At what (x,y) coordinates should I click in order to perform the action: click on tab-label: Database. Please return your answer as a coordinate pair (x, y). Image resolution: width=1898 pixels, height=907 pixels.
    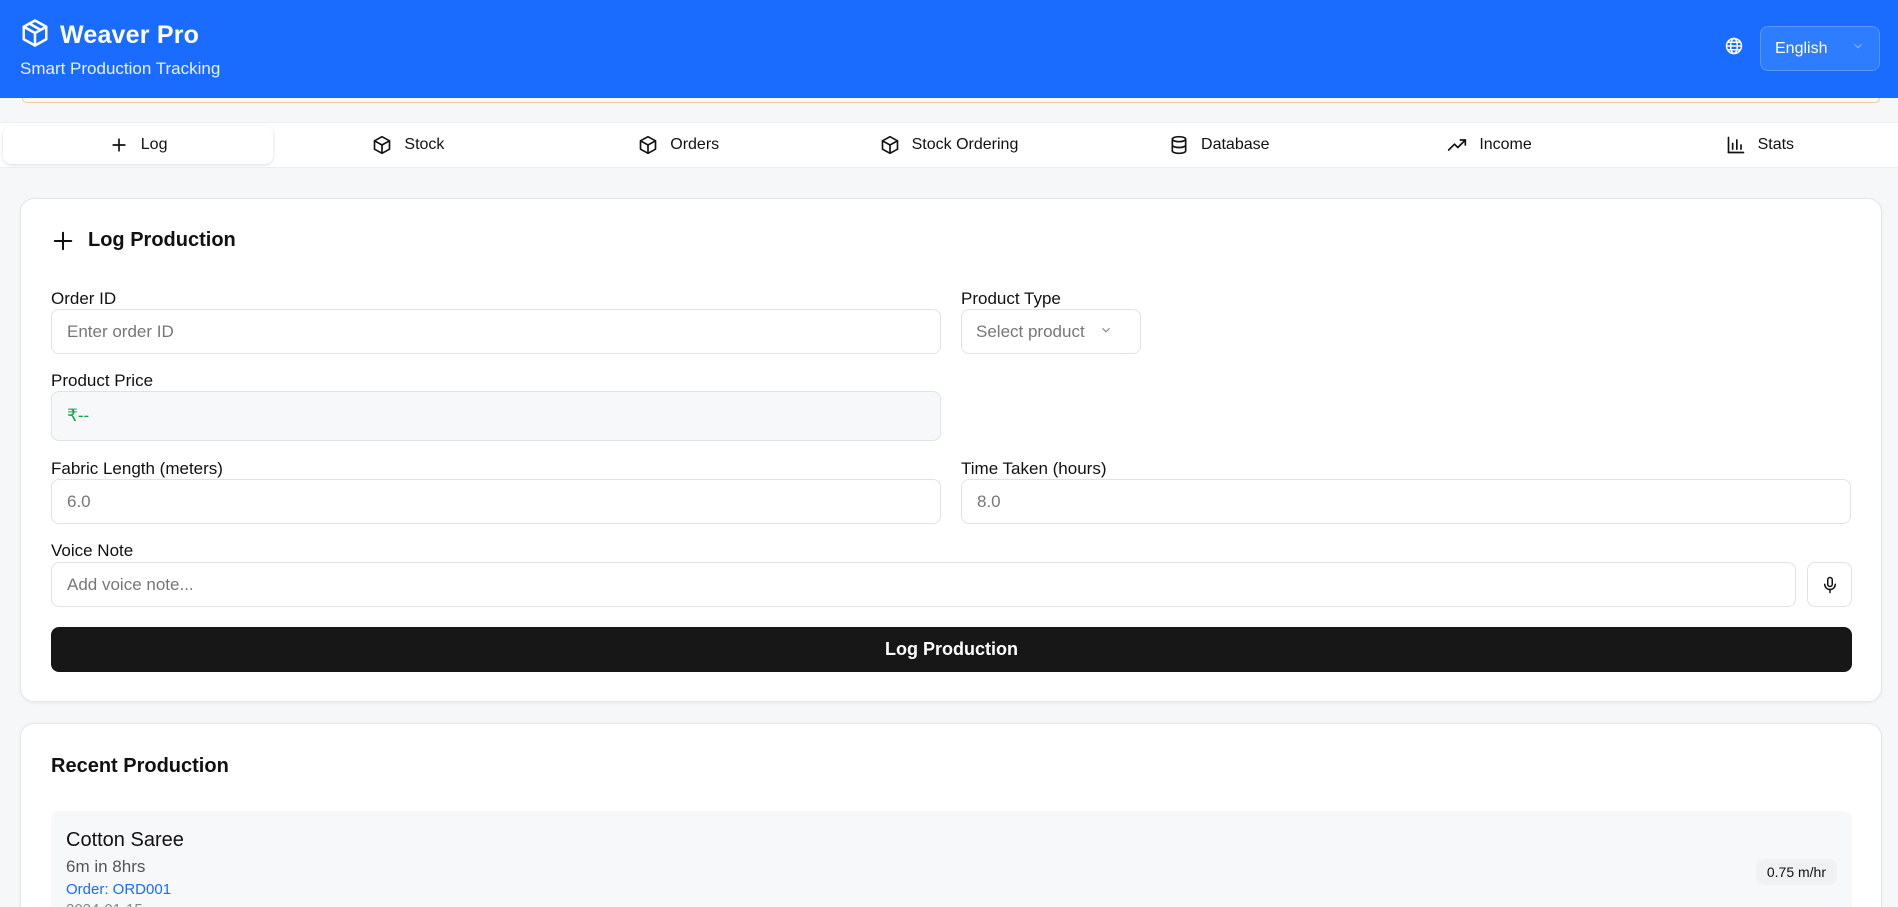
    Looking at the image, I should click on (1235, 144).